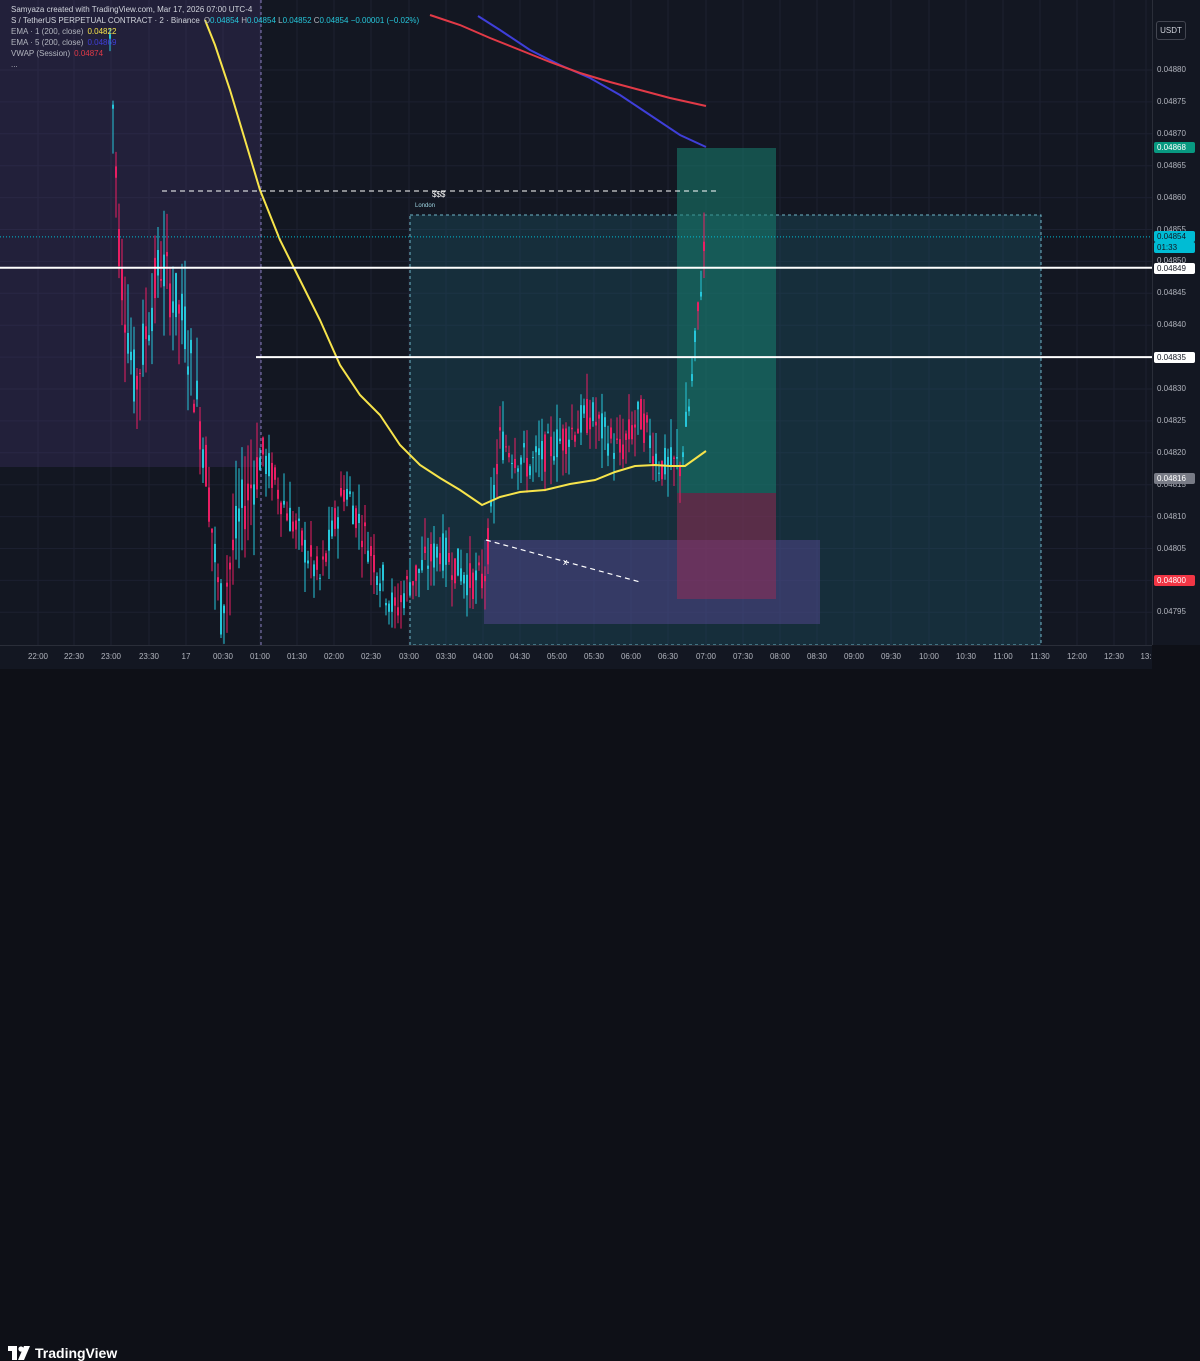 The image size is (1200, 1361). Describe the element at coordinates (215, 31) in the screenshot. I see `legend-ema1: EMA · 1 (200, close) 0.04822` at that location.